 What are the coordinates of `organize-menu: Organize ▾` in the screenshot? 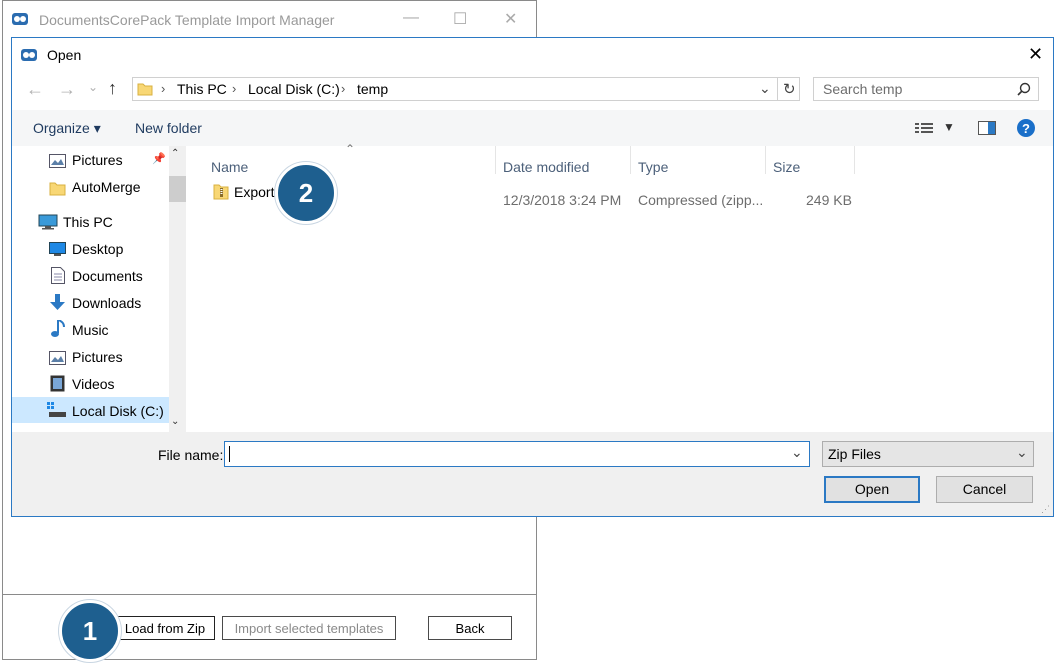 It's located at (67, 128).